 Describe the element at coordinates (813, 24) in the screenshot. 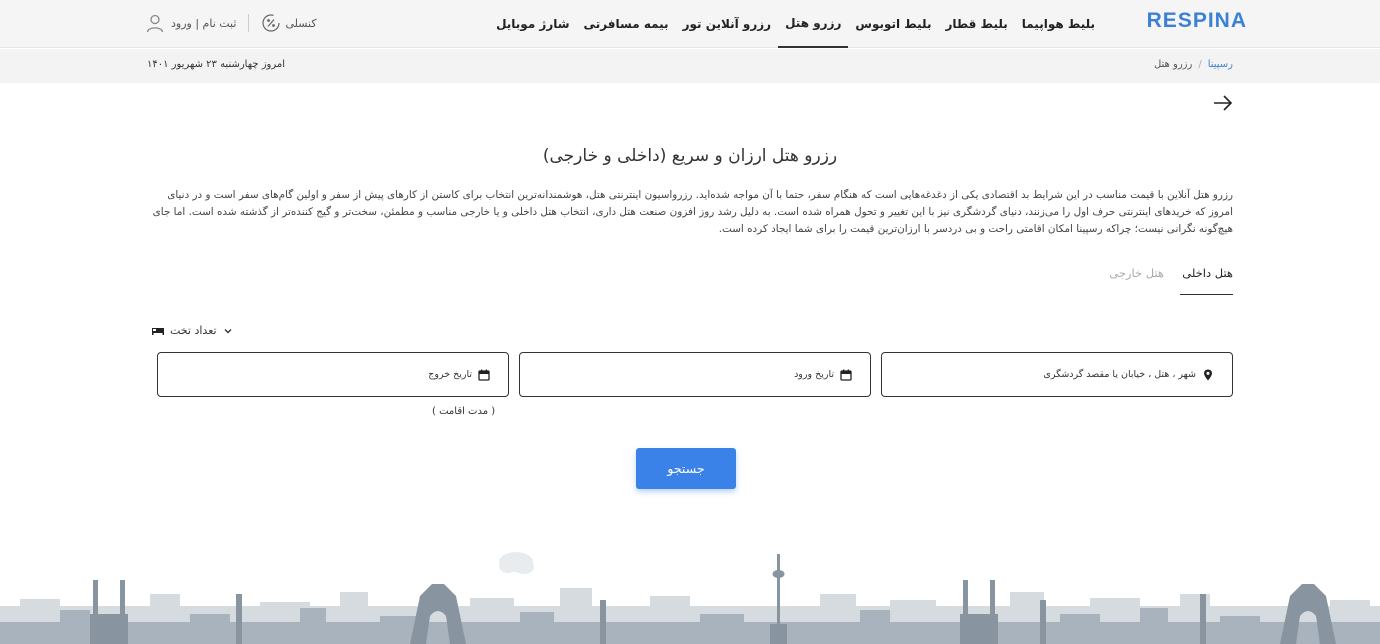

I see `nav-hotel: رزرو هتل` at that location.